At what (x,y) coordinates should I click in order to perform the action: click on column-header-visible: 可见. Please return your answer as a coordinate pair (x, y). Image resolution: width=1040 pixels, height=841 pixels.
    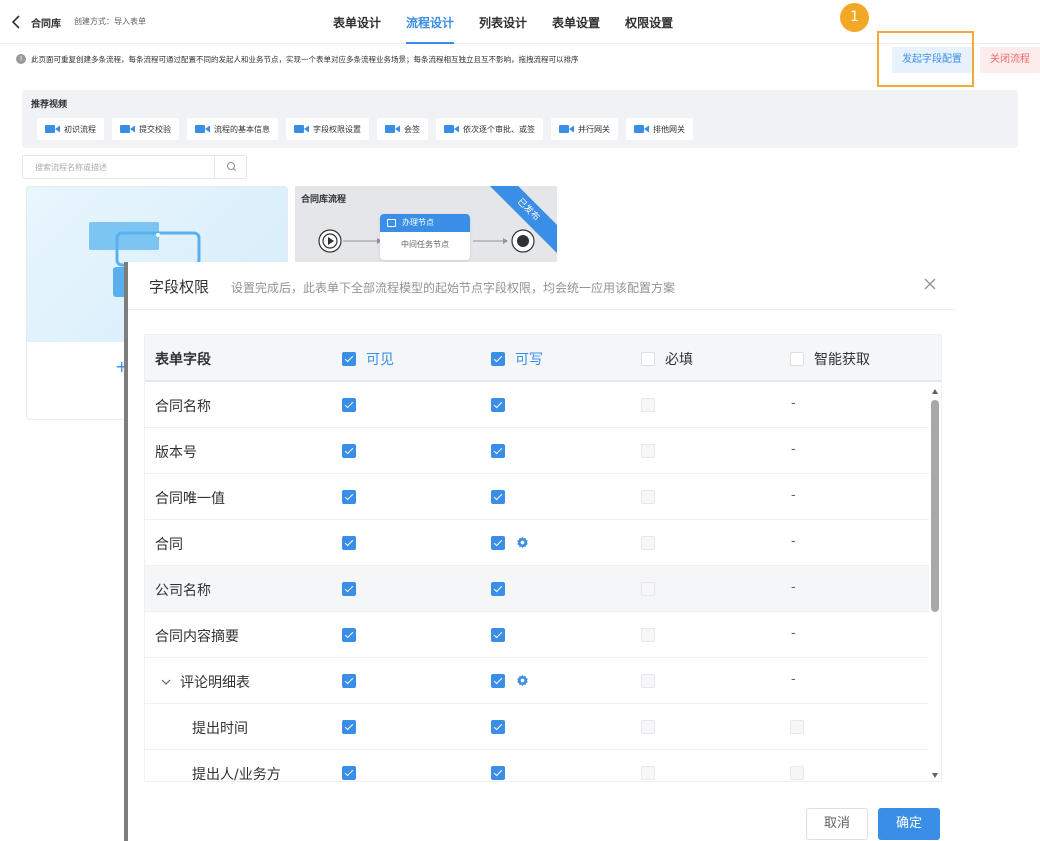
    Looking at the image, I should click on (368, 359).